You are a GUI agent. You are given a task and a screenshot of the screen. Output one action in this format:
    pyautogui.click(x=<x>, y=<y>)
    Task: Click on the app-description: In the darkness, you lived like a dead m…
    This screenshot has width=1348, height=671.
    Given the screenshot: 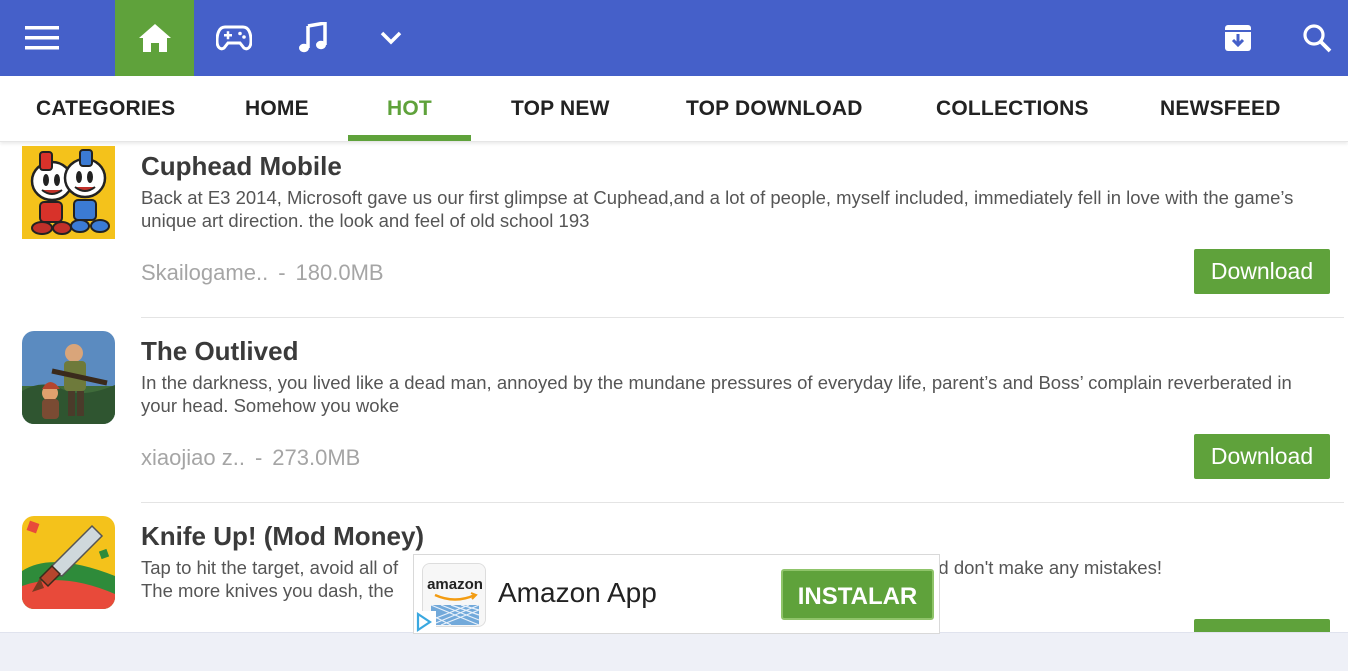 What is the action you would take?
    pyautogui.click(x=716, y=394)
    